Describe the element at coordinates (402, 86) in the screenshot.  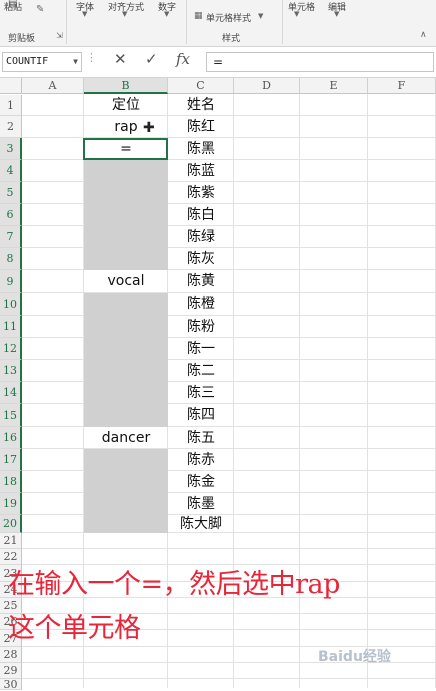
I see `column-header-f: F` at that location.